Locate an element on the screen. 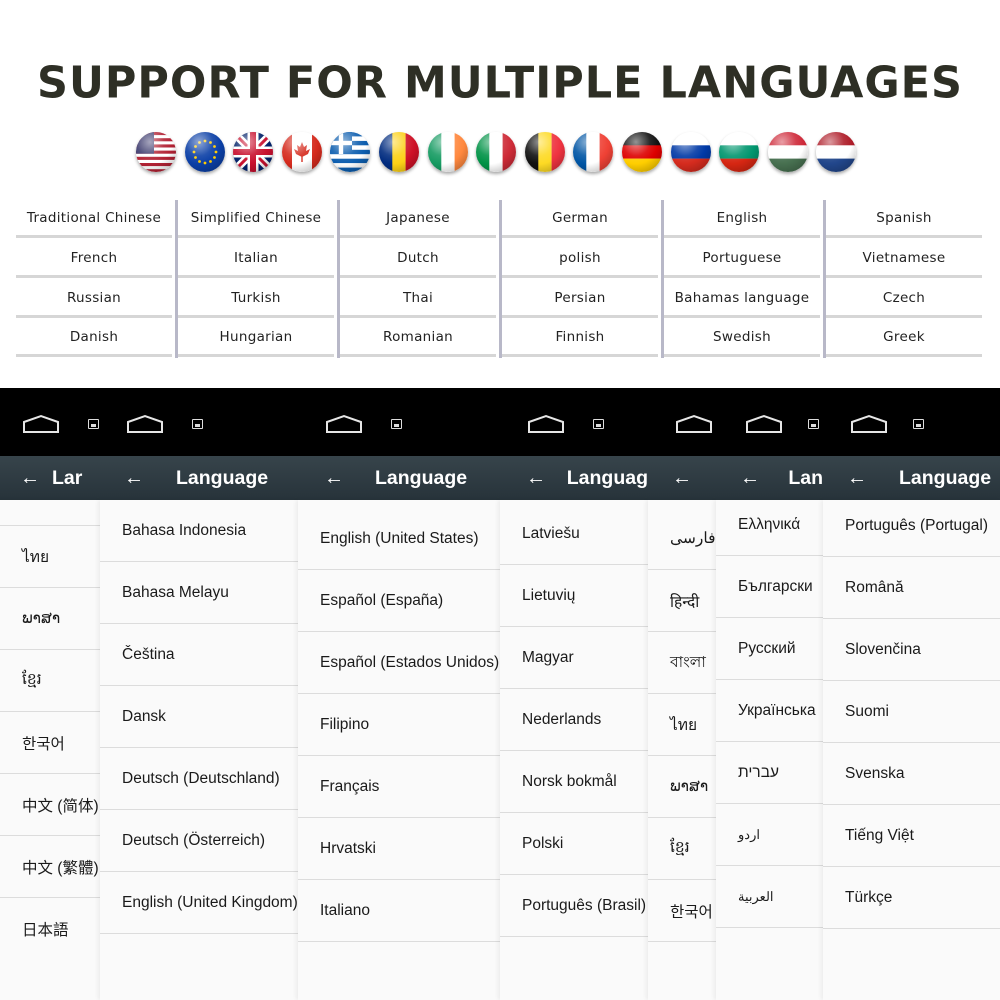  list-item: Latviešu is located at coordinates (574, 534).